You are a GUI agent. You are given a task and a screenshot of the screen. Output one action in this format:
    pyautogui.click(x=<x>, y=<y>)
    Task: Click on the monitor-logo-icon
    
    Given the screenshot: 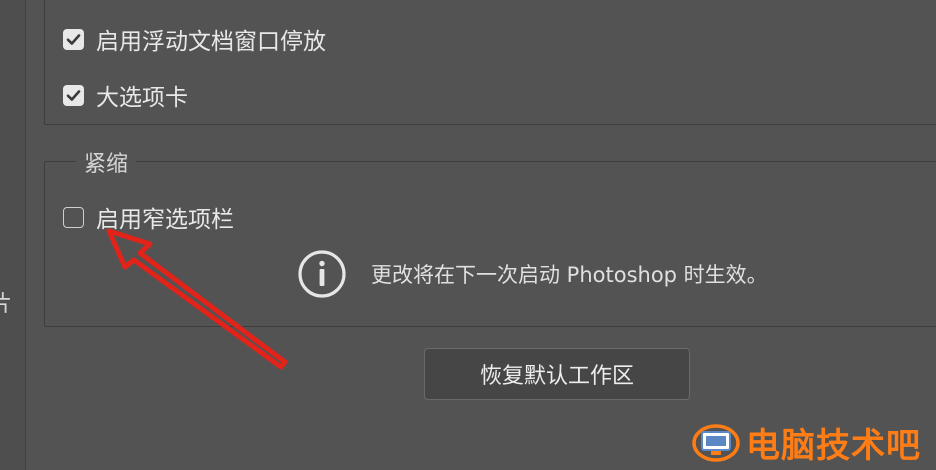 What is the action you would take?
    pyautogui.click(x=716, y=442)
    